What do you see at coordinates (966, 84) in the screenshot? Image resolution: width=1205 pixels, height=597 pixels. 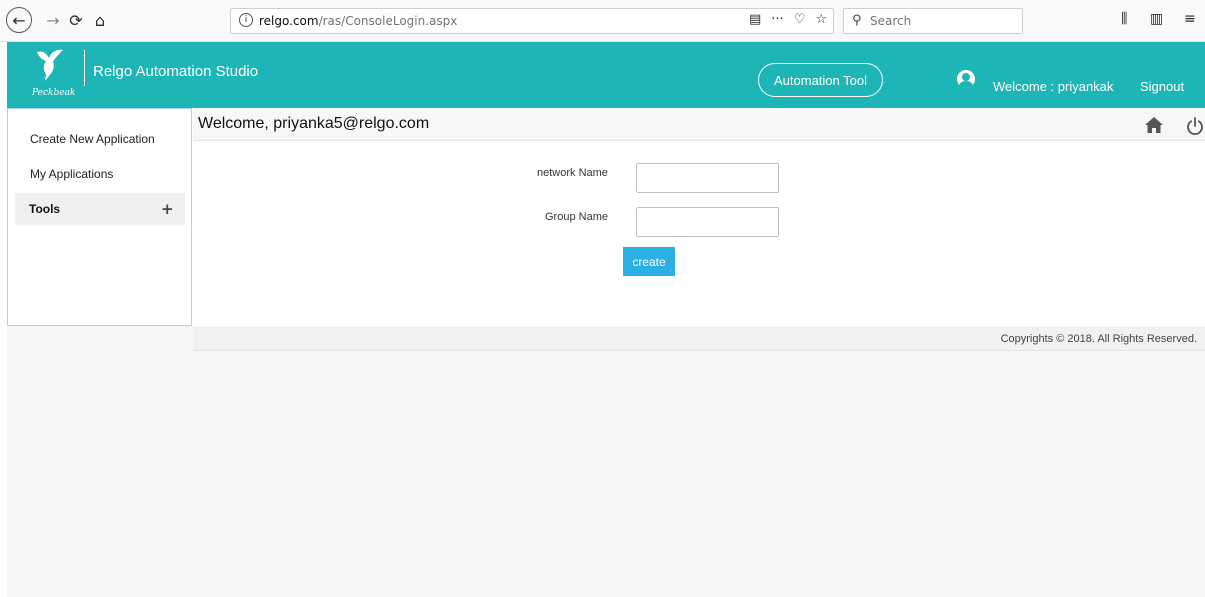 I see `user-avatar-body` at bounding box center [966, 84].